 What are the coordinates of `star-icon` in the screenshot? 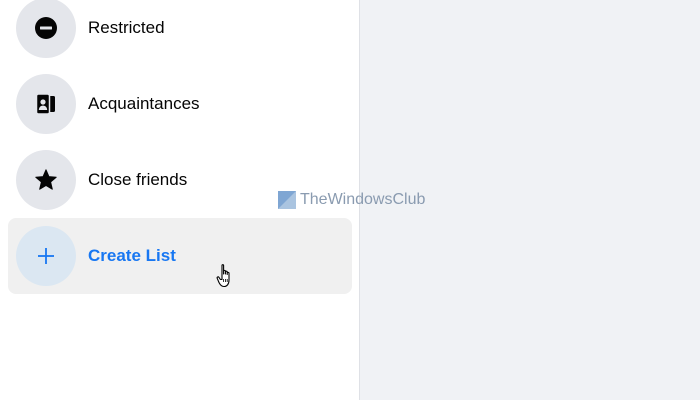 It's located at (46, 179).